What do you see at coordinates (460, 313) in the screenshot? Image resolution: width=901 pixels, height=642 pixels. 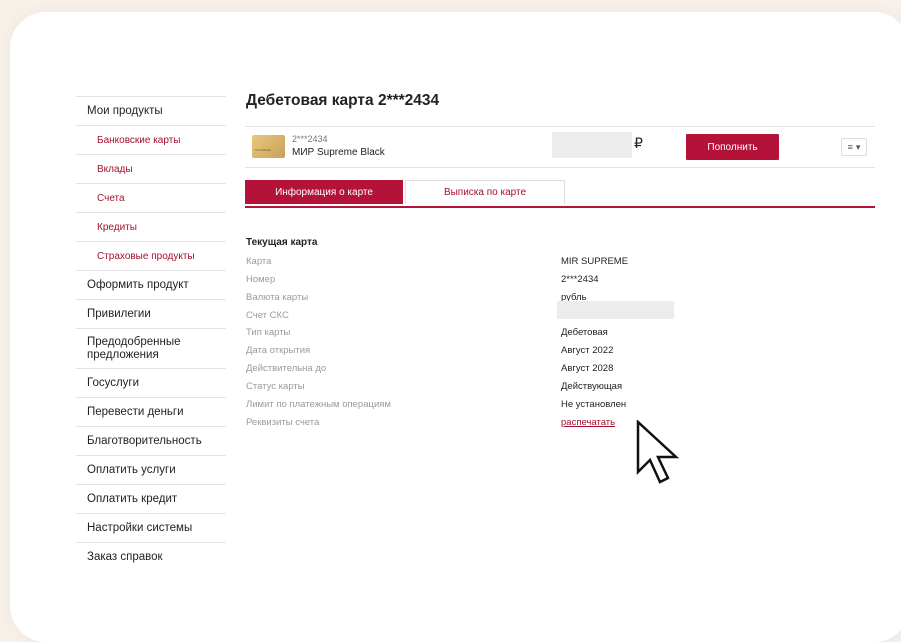 I see `info-row-sks-account: Счет СКС` at bounding box center [460, 313].